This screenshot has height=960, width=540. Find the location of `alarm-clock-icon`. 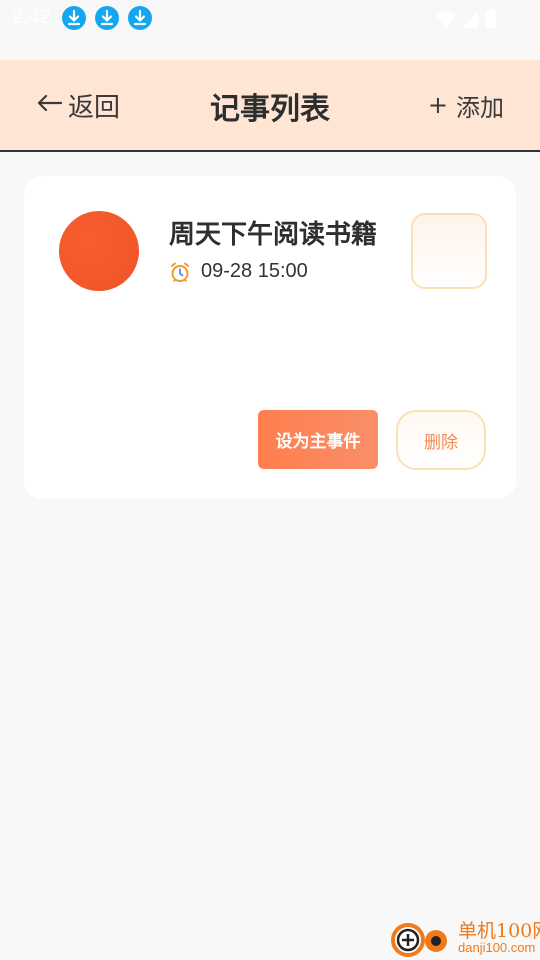

alarm-clock-icon is located at coordinates (180, 272).